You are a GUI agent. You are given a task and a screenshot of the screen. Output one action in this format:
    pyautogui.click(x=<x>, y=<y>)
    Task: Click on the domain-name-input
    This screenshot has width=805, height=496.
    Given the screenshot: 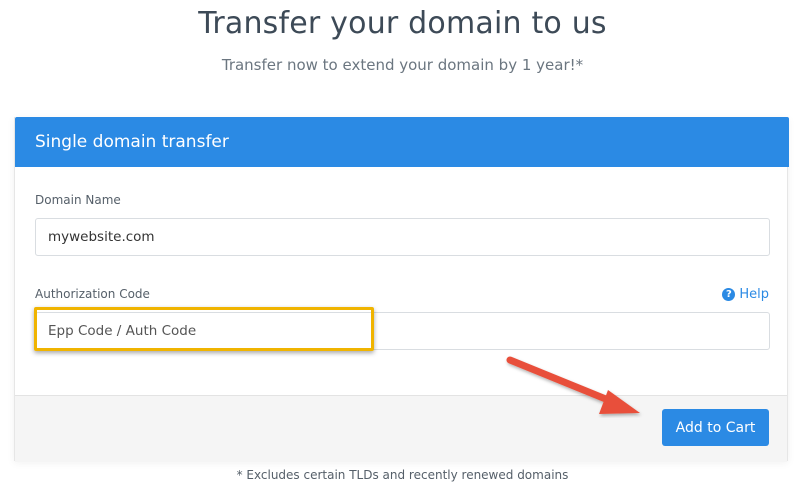 What is the action you would take?
    pyautogui.click(x=402, y=237)
    